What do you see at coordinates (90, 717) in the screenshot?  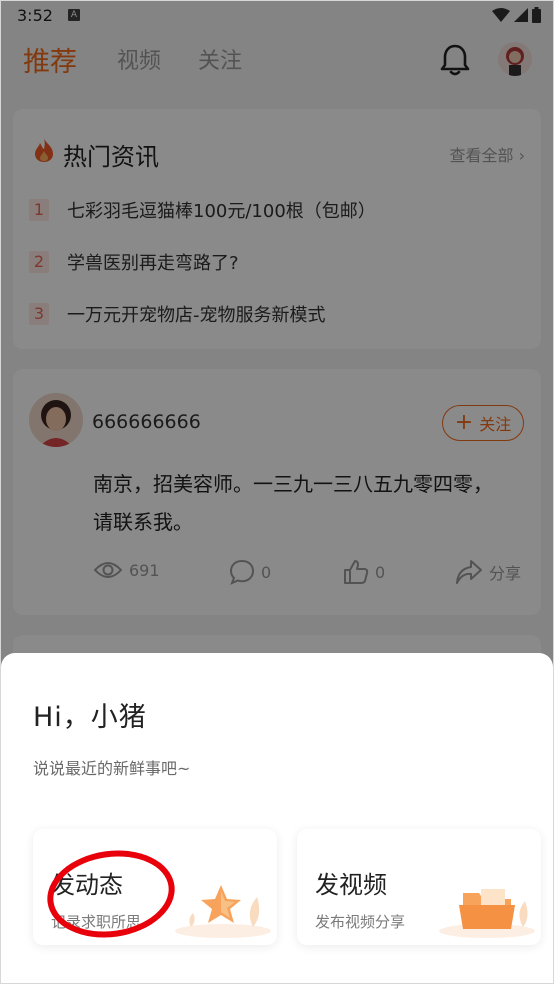 I see `sheet-greeting: Hi，小猪` at bounding box center [90, 717].